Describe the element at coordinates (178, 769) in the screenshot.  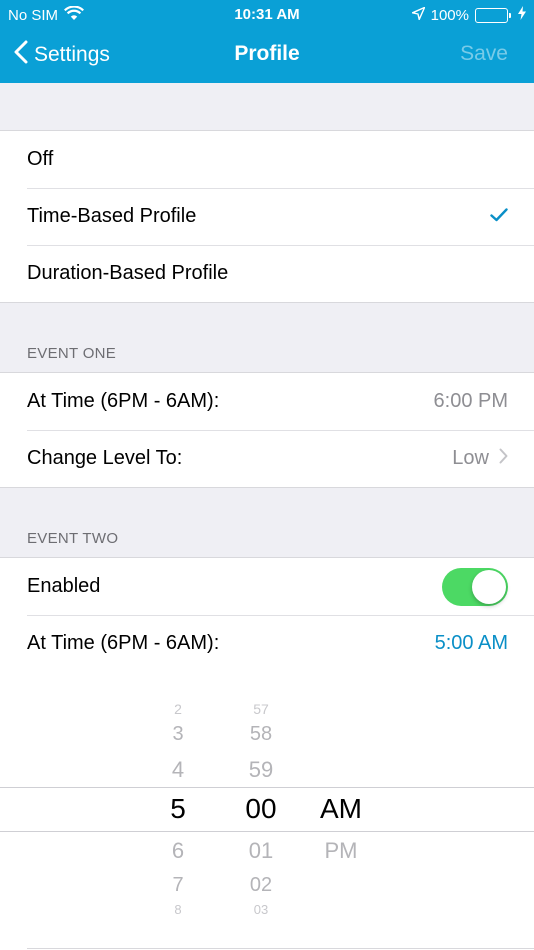
I see `picker-hour: 4` at that location.